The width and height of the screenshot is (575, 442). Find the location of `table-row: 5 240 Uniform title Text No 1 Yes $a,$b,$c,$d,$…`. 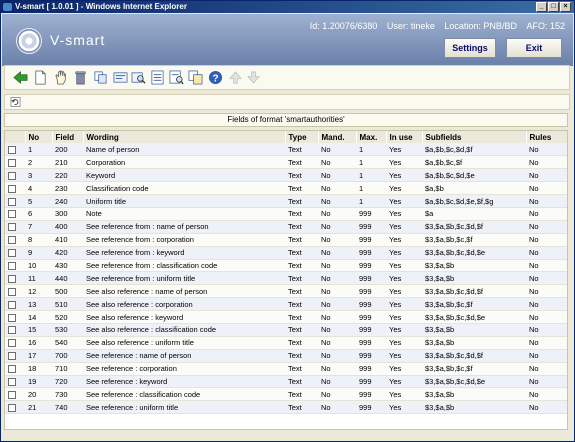

table-row: 5 240 Uniform title Text No 1 Yes $a,$b,$c,$d,$… is located at coordinates (286, 201).